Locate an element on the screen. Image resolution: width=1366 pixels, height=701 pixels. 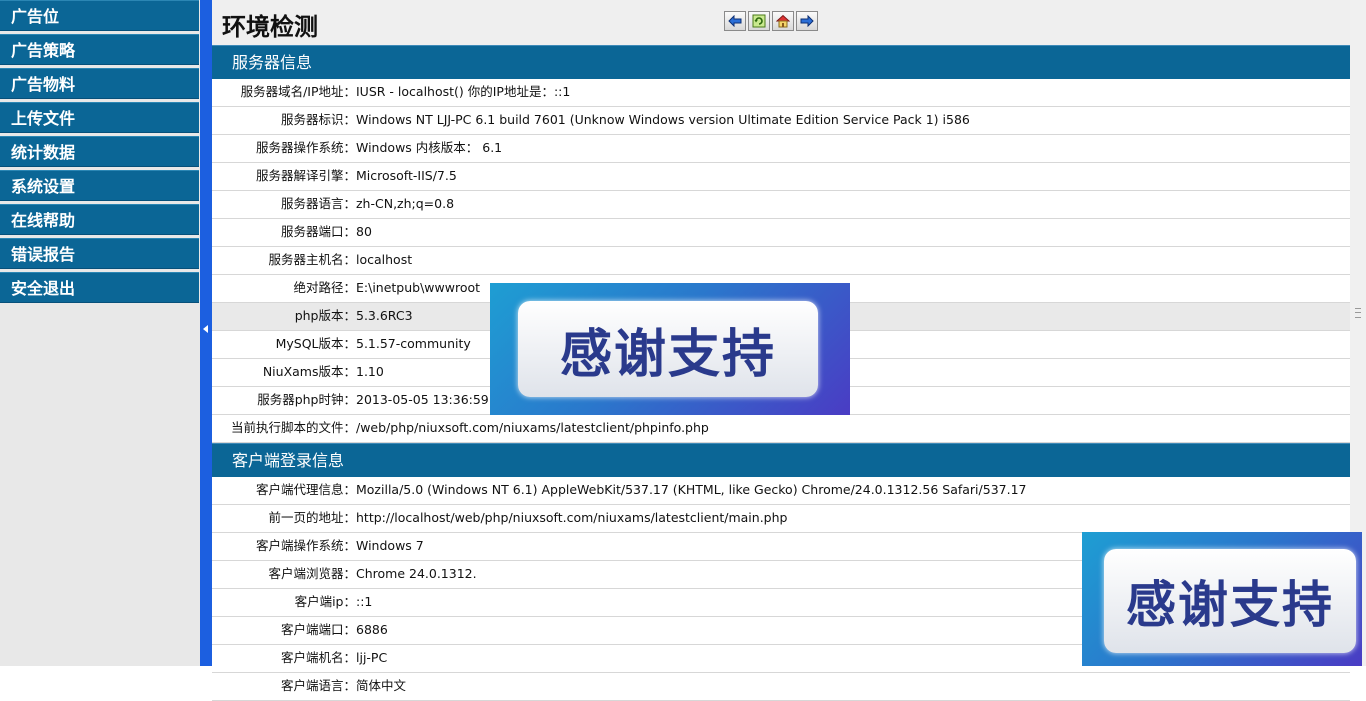
table-row: 服务器语言： zh-CN,zh;q=0.8 is located at coordinates (781, 205).